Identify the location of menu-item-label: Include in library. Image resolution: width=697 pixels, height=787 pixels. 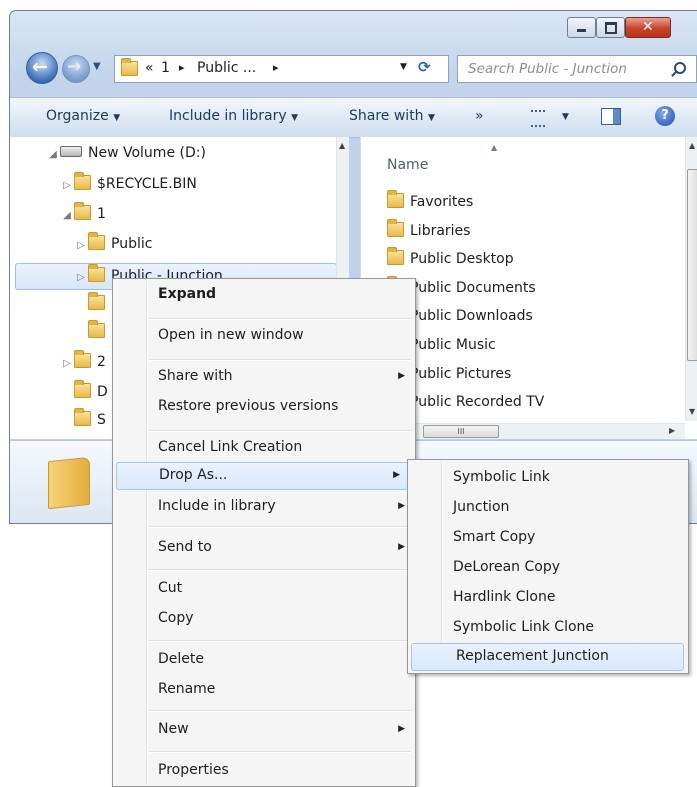
(217, 506).